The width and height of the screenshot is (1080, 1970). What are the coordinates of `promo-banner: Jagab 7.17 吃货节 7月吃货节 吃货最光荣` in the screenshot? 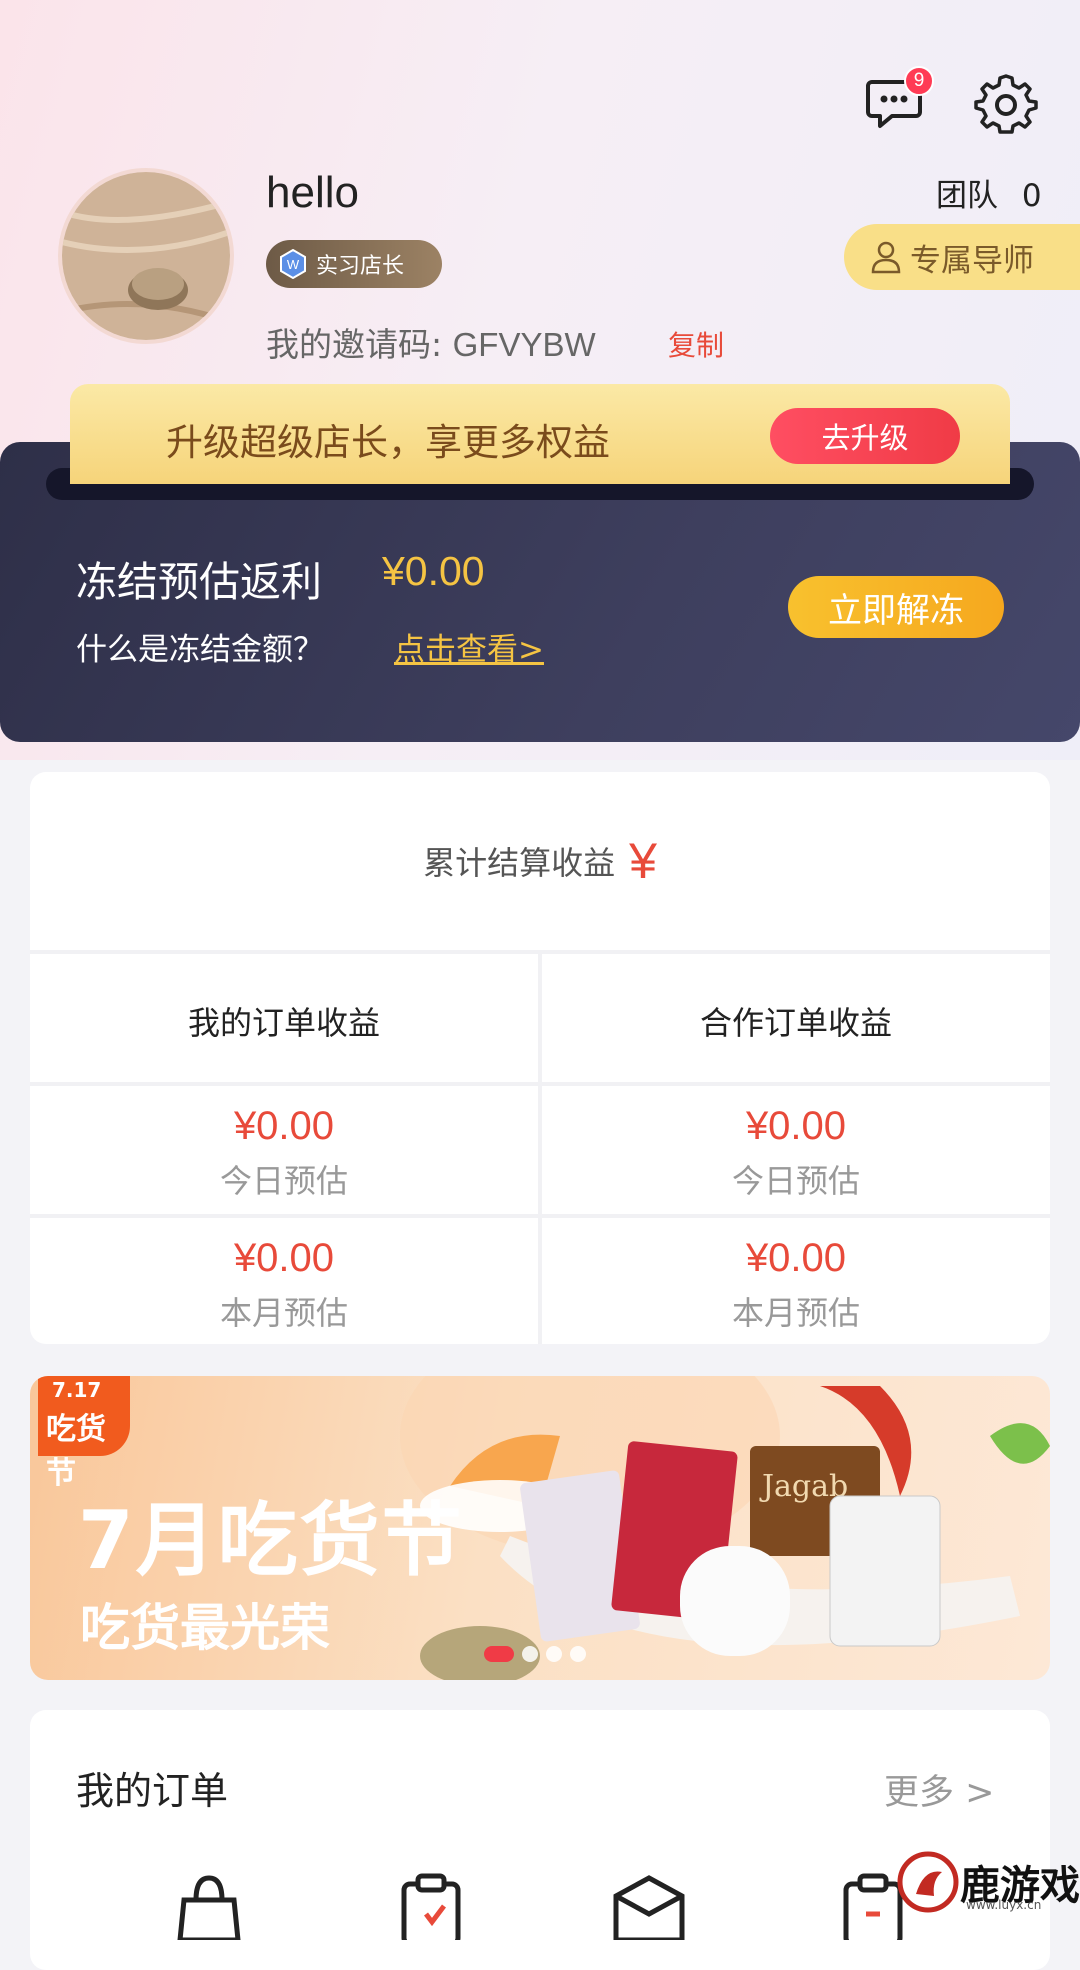 It's located at (540, 1528).